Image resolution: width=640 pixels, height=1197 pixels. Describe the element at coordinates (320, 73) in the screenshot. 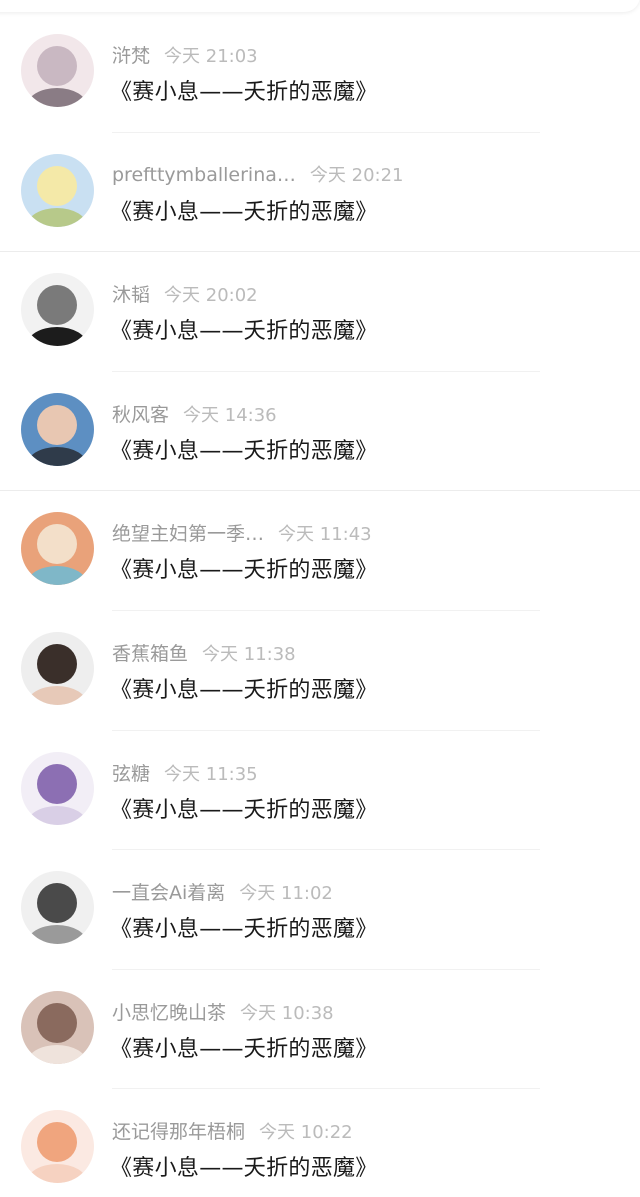

I see `comment-item: 浒梵 今天 21:03 《赛小息——夭折的恶魔》` at that location.